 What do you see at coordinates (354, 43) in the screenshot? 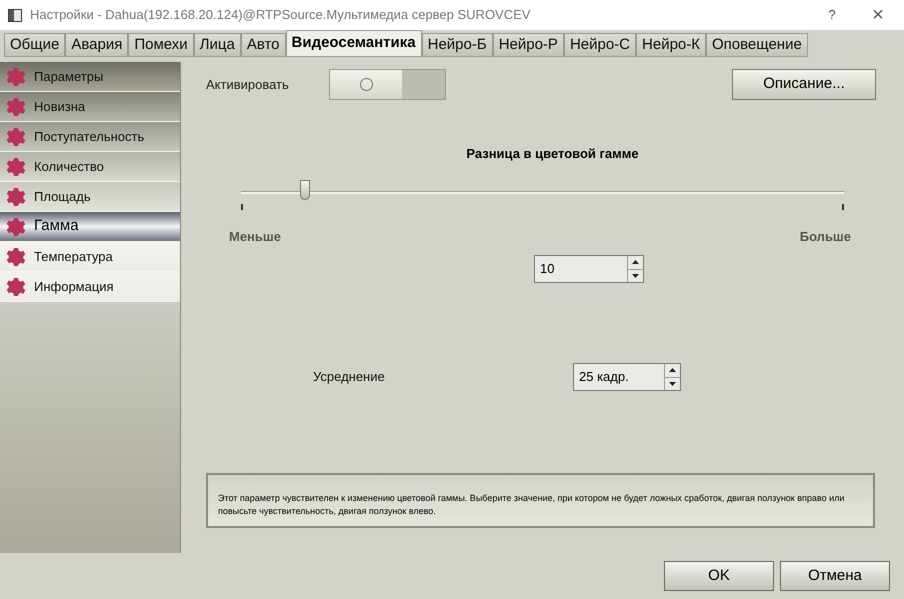
I see `tab: Видеосемантика` at bounding box center [354, 43].